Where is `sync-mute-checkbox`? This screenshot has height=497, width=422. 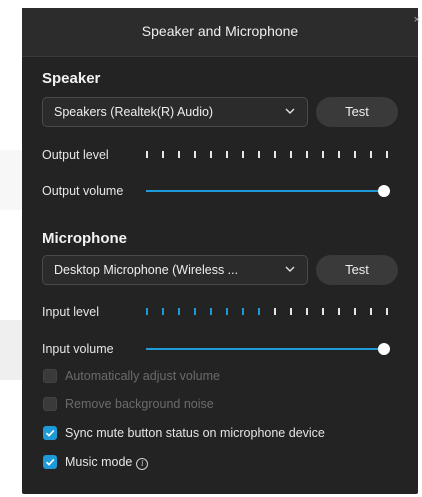
sync-mute-checkbox is located at coordinates (50, 433).